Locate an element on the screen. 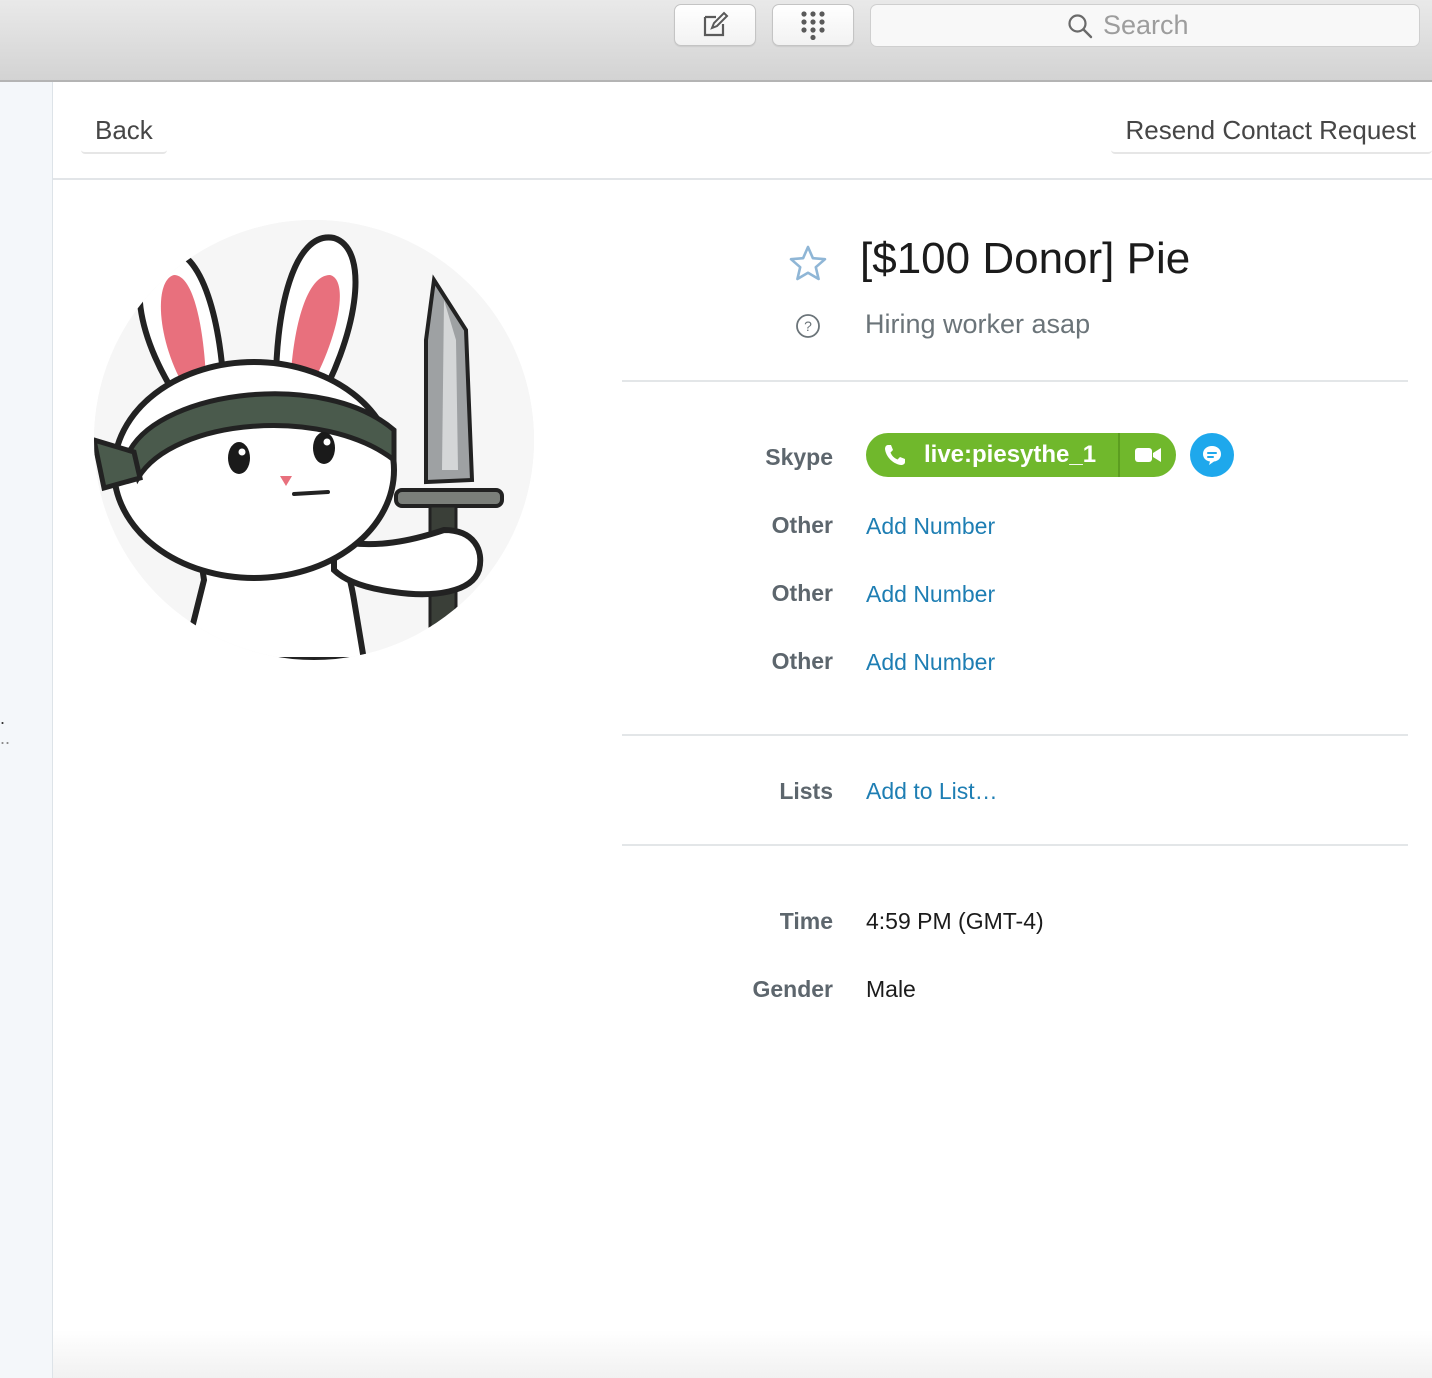  time-label: Time is located at coordinates (806, 921).